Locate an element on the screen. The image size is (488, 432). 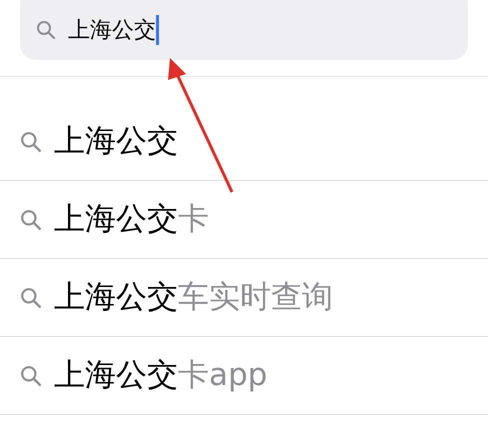
suggestion-item: 上海公交卡app is located at coordinates (161, 375).